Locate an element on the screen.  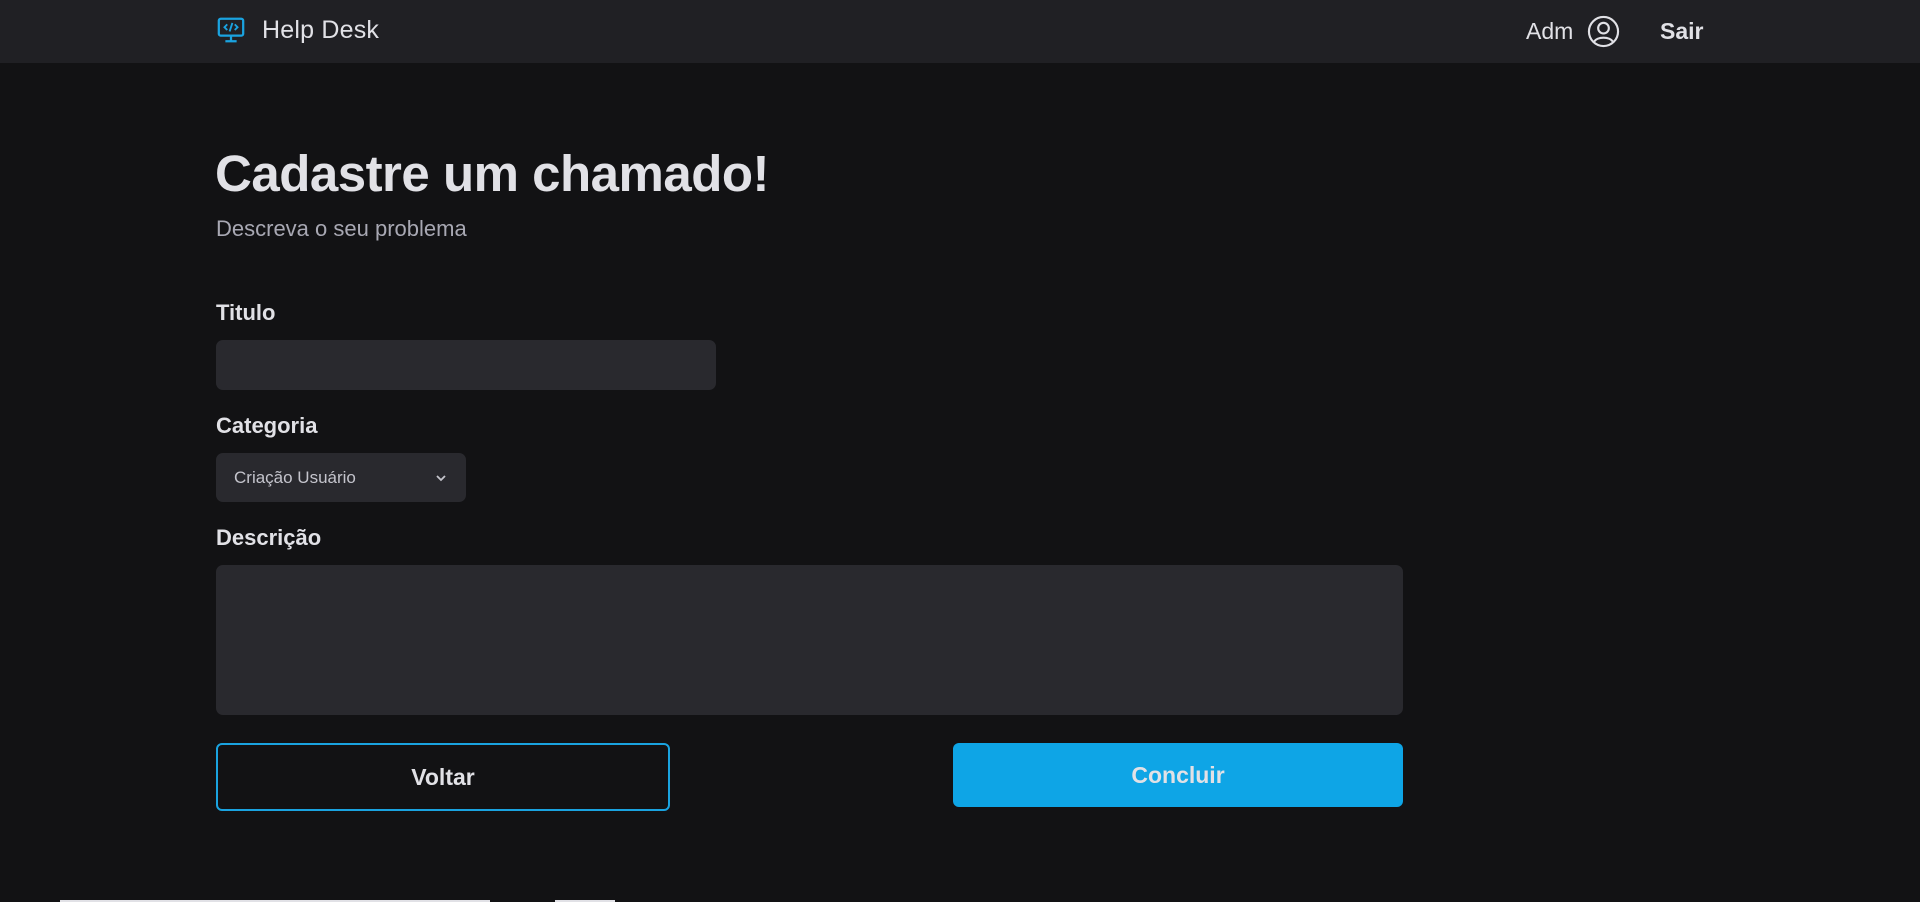
page-subtitle: Descreva o seu problema is located at coordinates (341, 228).